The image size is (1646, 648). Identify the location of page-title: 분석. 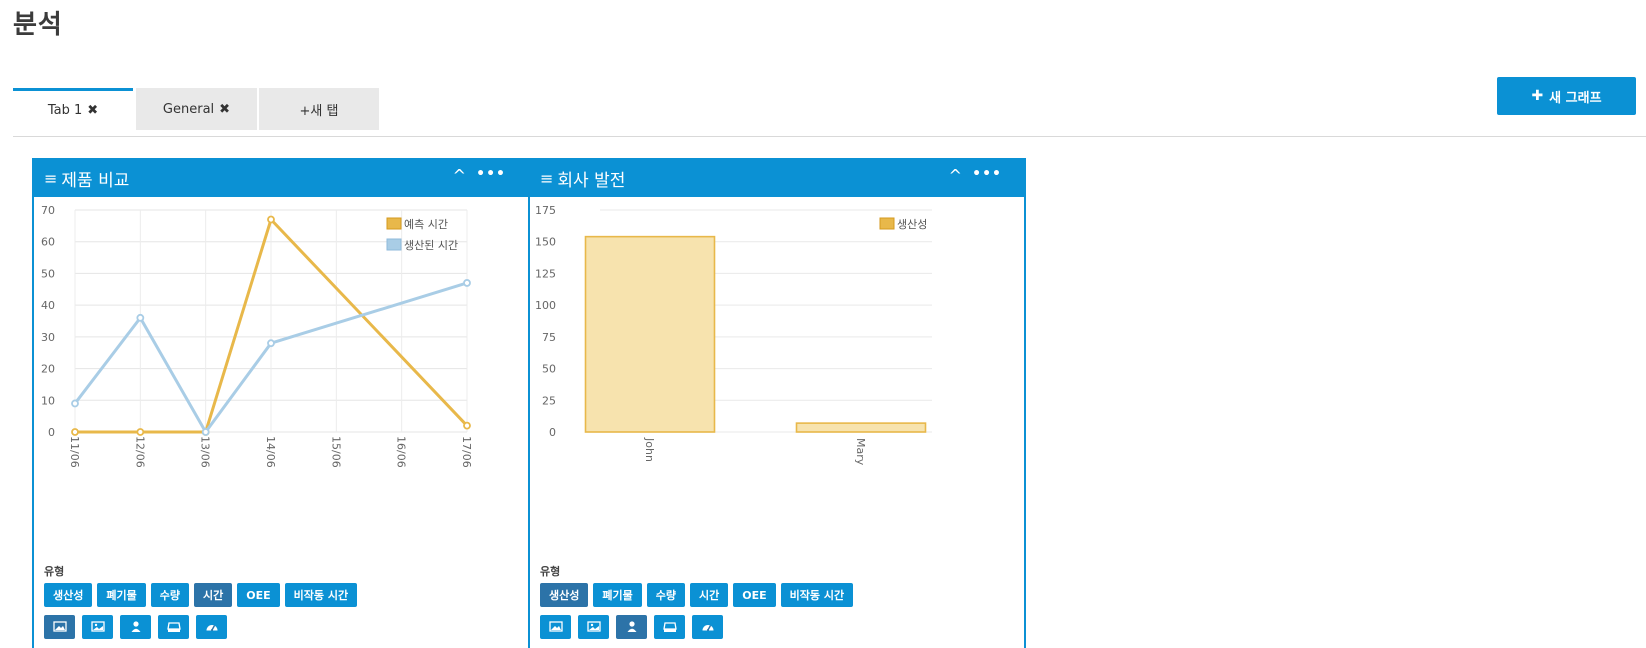
(38, 25).